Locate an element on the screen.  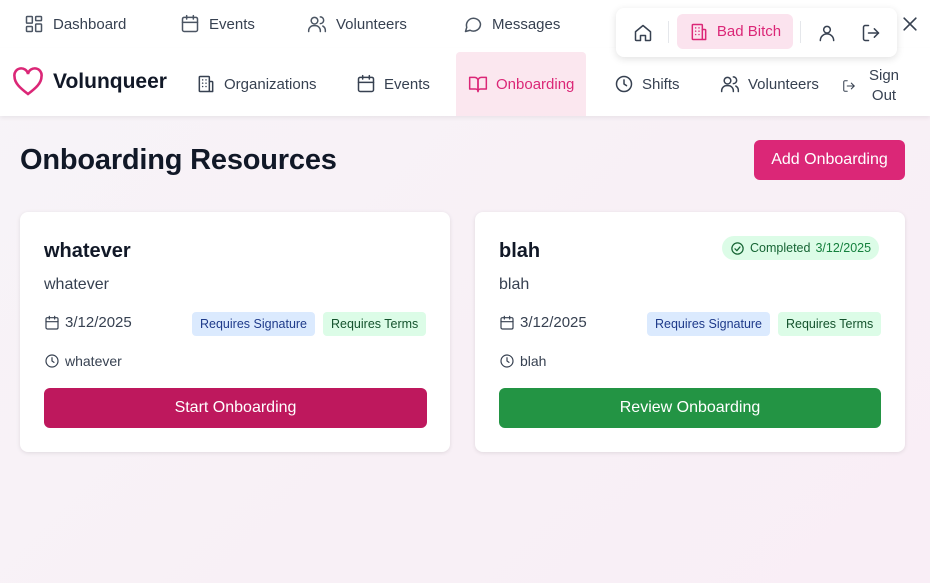
book-icon is located at coordinates (478, 84).